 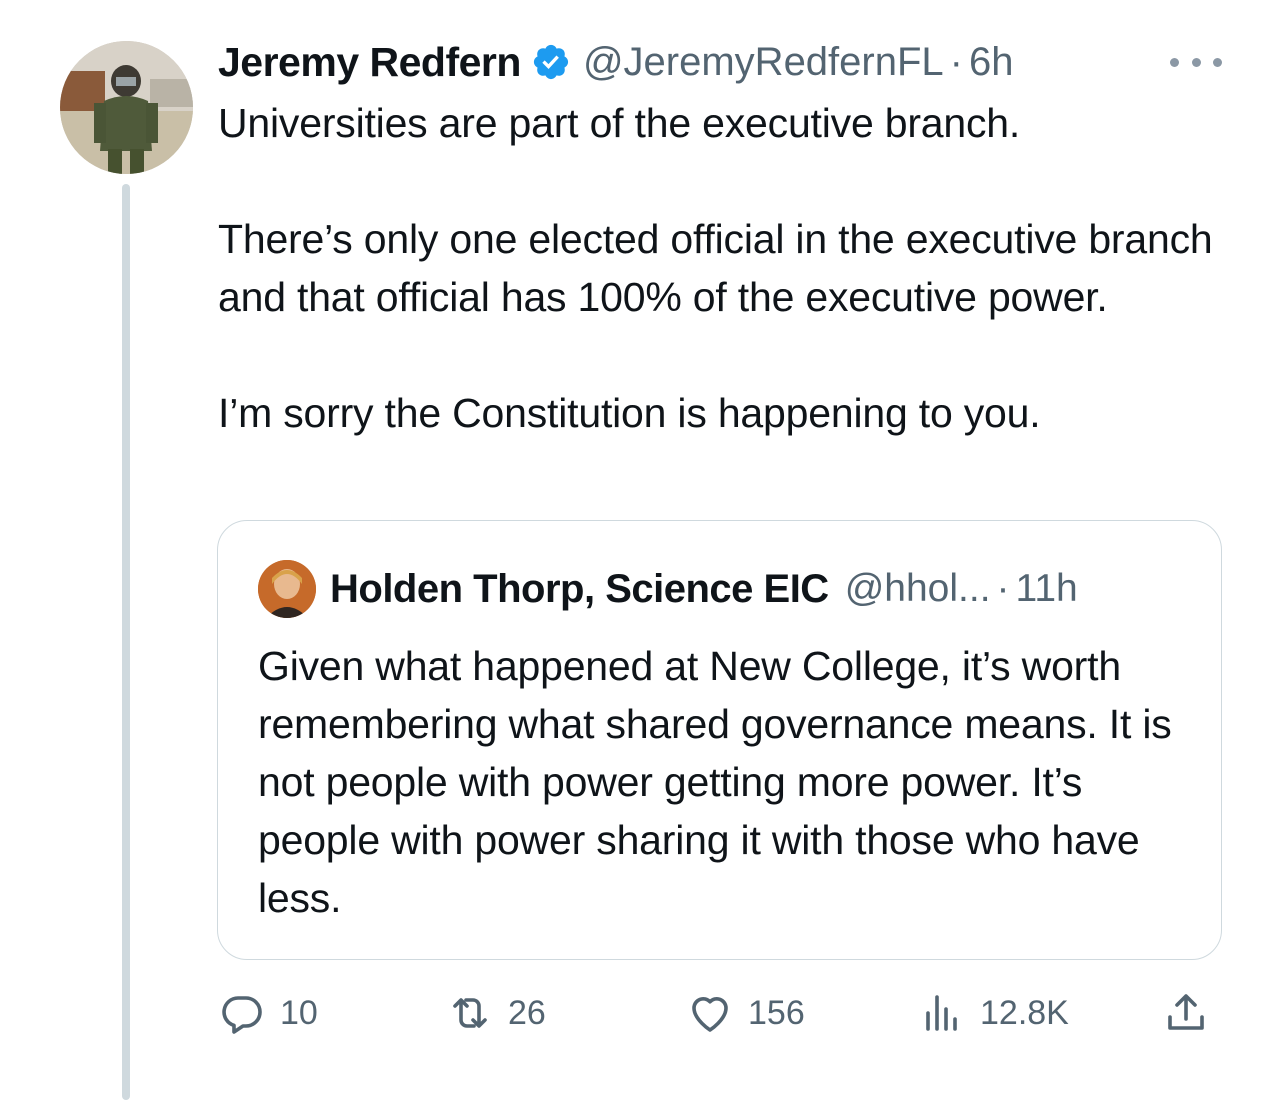 I want to click on share-button, so click(x=1186, y=1013).